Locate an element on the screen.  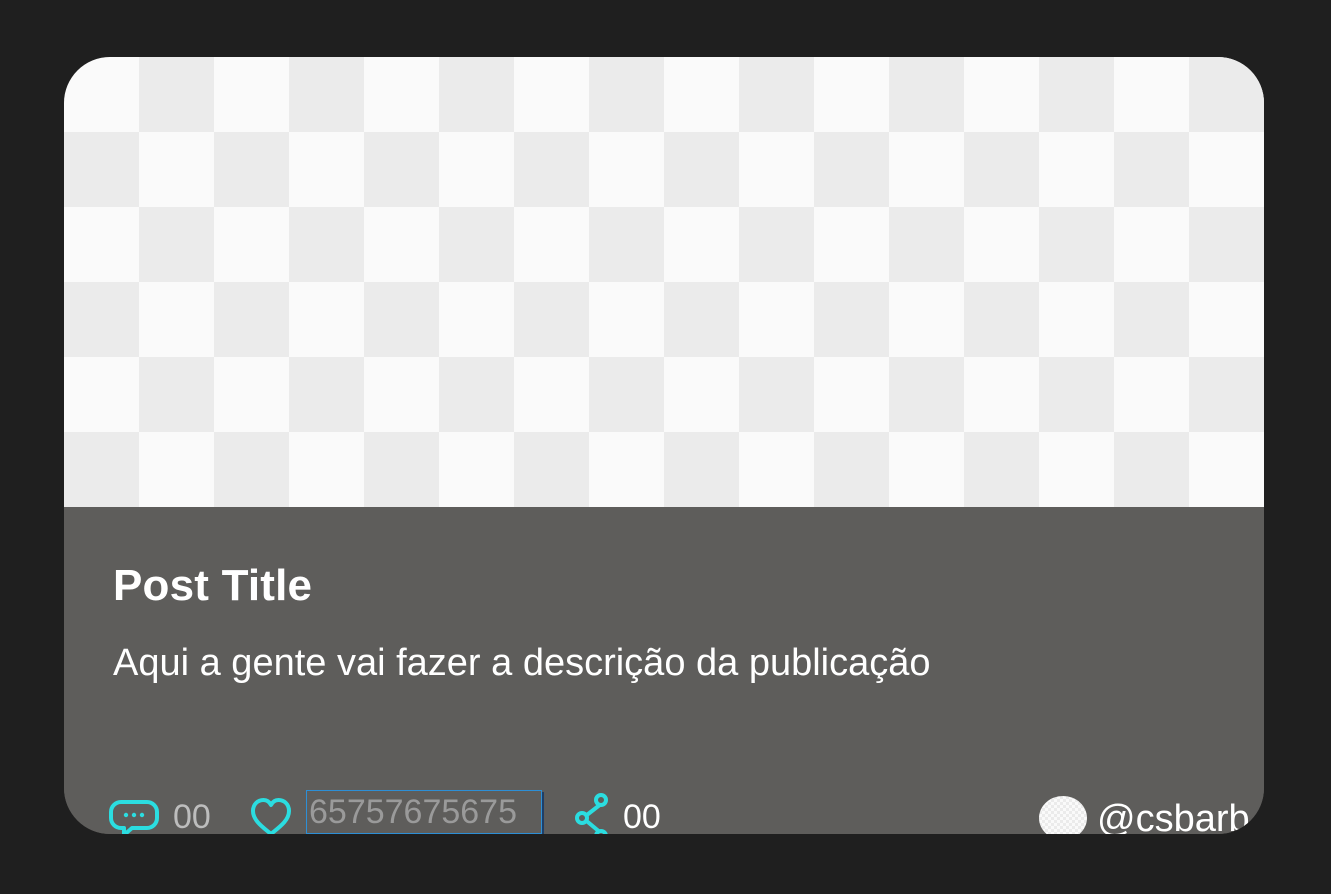
heart-icon is located at coordinates (271, 812).